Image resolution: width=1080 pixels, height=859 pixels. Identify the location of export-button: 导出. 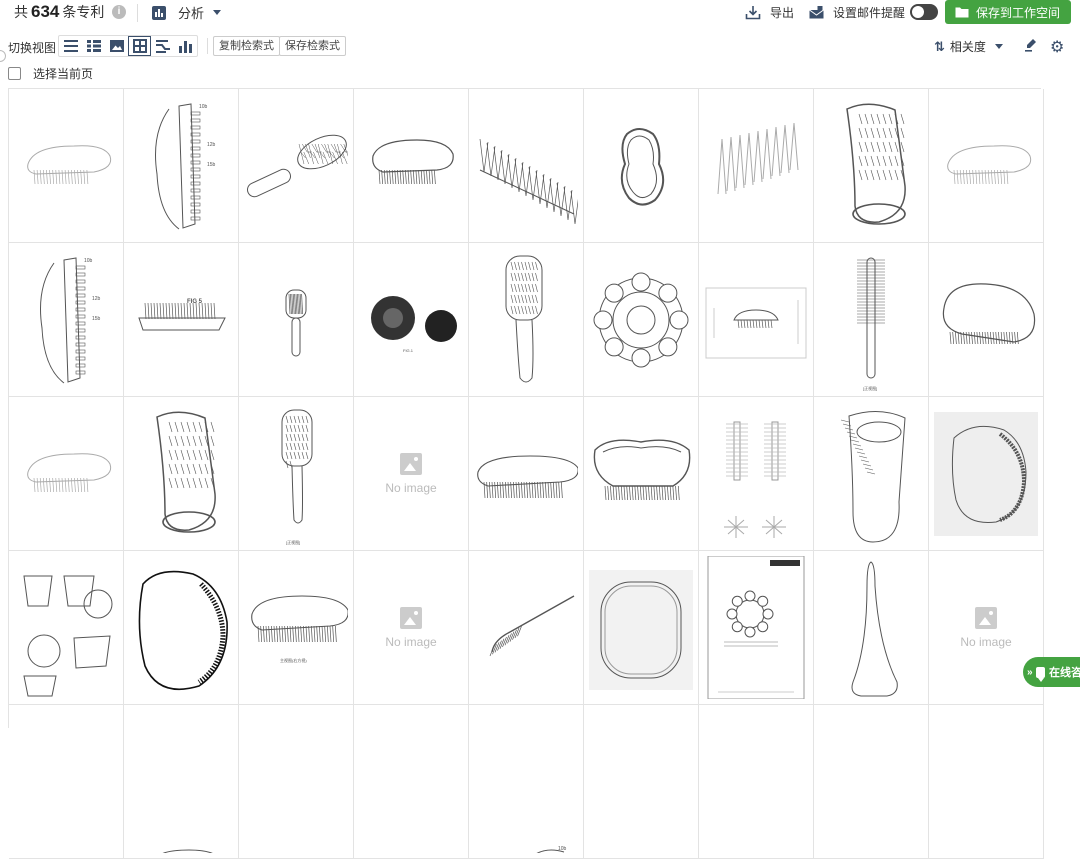
(769, 12).